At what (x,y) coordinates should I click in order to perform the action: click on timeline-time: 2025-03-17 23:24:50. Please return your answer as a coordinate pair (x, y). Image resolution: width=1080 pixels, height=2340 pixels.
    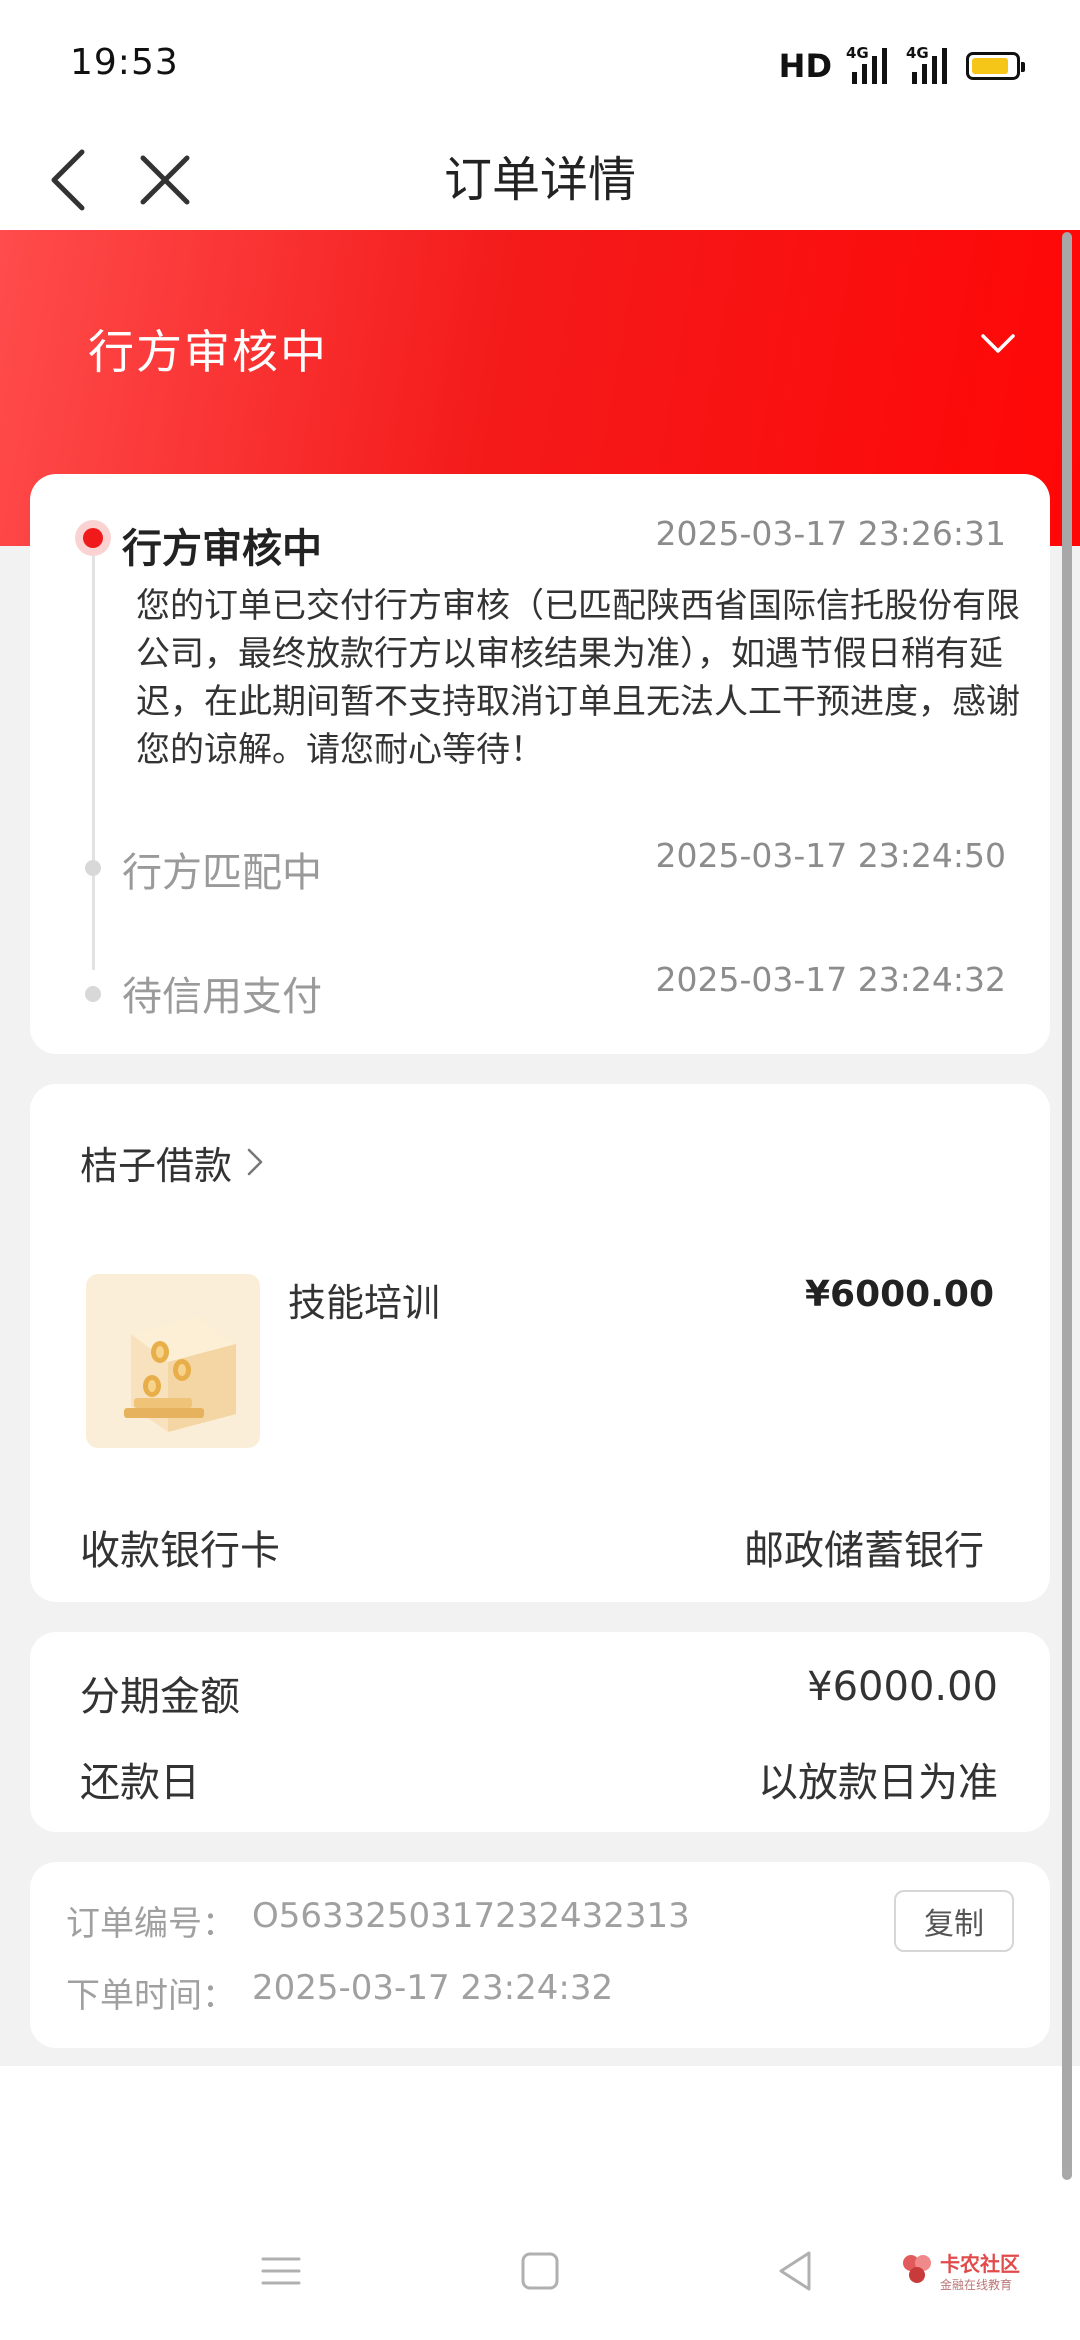
    Looking at the image, I should click on (830, 855).